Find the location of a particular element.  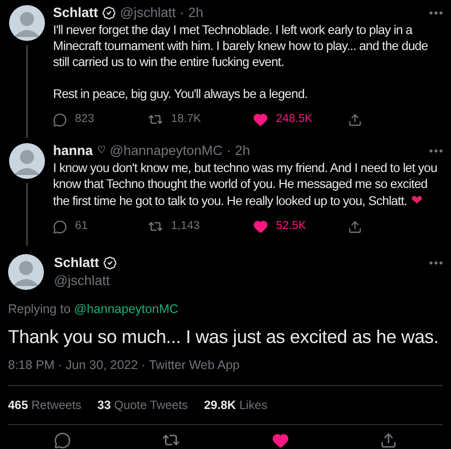

retweet-button: 18.7K is located at coordinates (200, 119).